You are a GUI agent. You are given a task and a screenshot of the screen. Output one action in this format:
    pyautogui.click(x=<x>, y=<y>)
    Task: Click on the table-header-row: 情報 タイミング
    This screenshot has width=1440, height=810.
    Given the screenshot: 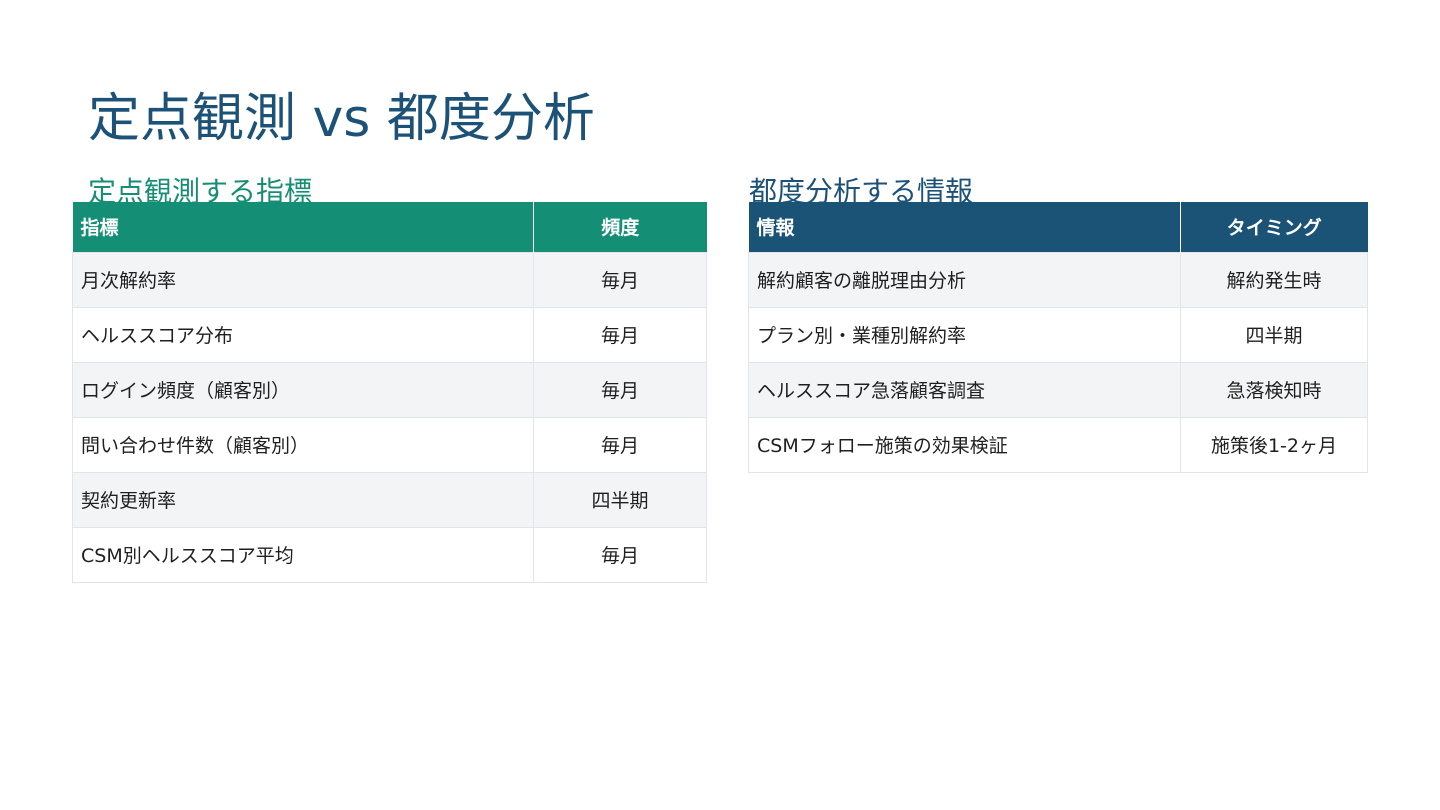 What is the action you would take?
    pyautogui.click(x=1058, y=227)
    